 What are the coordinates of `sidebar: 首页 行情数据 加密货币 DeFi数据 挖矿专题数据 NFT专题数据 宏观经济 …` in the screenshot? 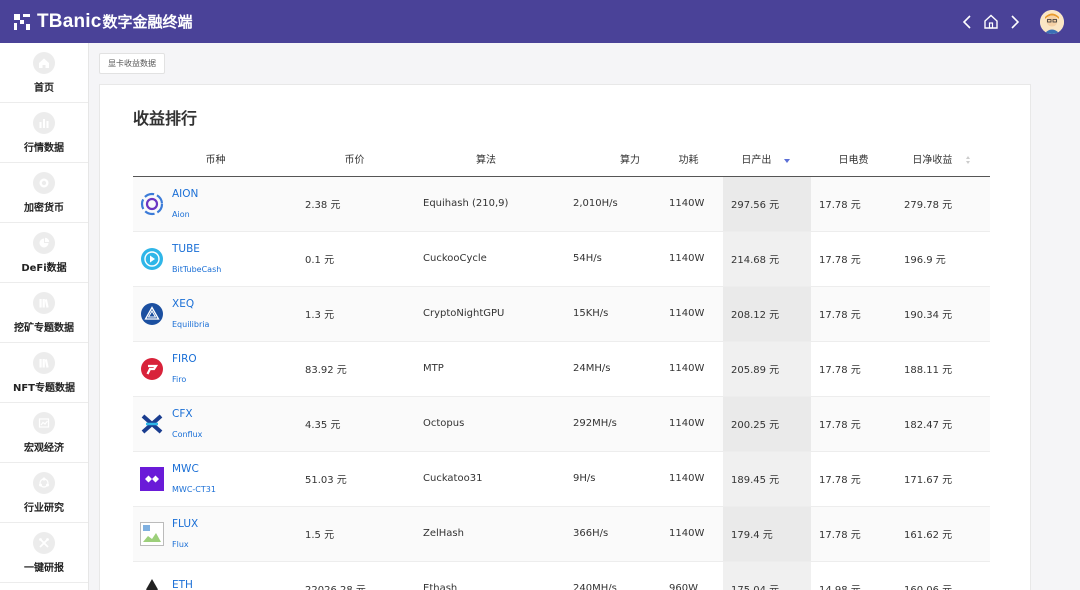 It's located at (44, 316).